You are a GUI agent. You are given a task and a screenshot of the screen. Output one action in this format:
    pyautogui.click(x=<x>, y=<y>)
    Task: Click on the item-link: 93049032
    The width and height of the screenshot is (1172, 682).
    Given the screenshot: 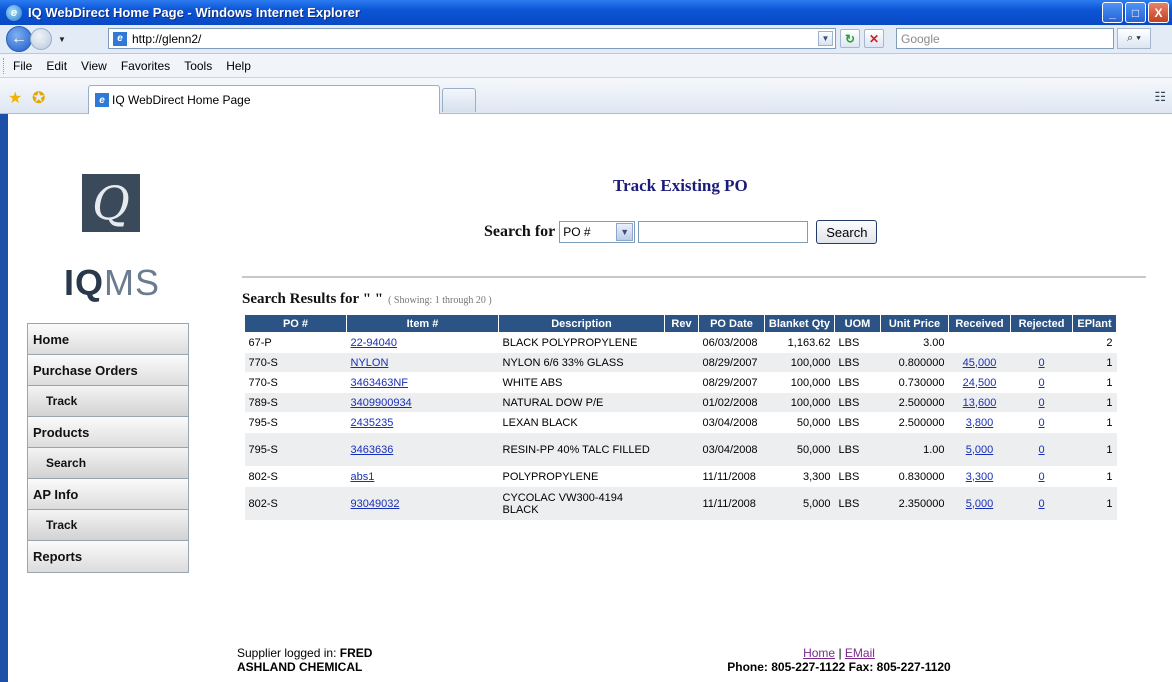 What is the action you would take?
    pyautogui.click(x=375, y=504)
    